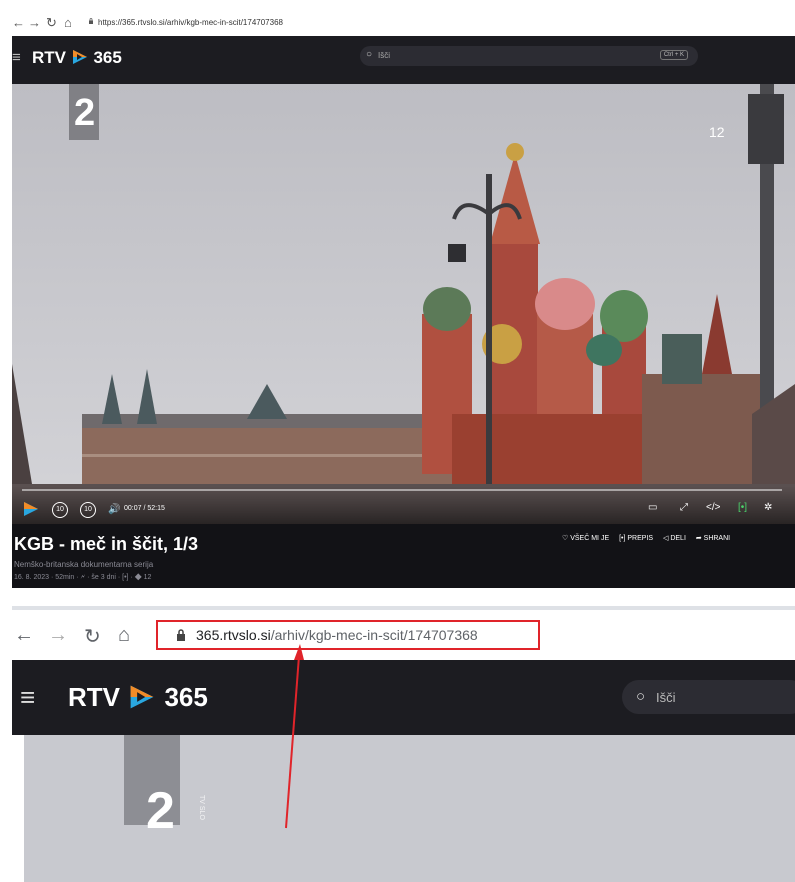 The image size is (795, 882). What do you see at coordinates (88, 510) in the screenshot?
I see `forward-10-button: 10` at bounding box center [88, 510].